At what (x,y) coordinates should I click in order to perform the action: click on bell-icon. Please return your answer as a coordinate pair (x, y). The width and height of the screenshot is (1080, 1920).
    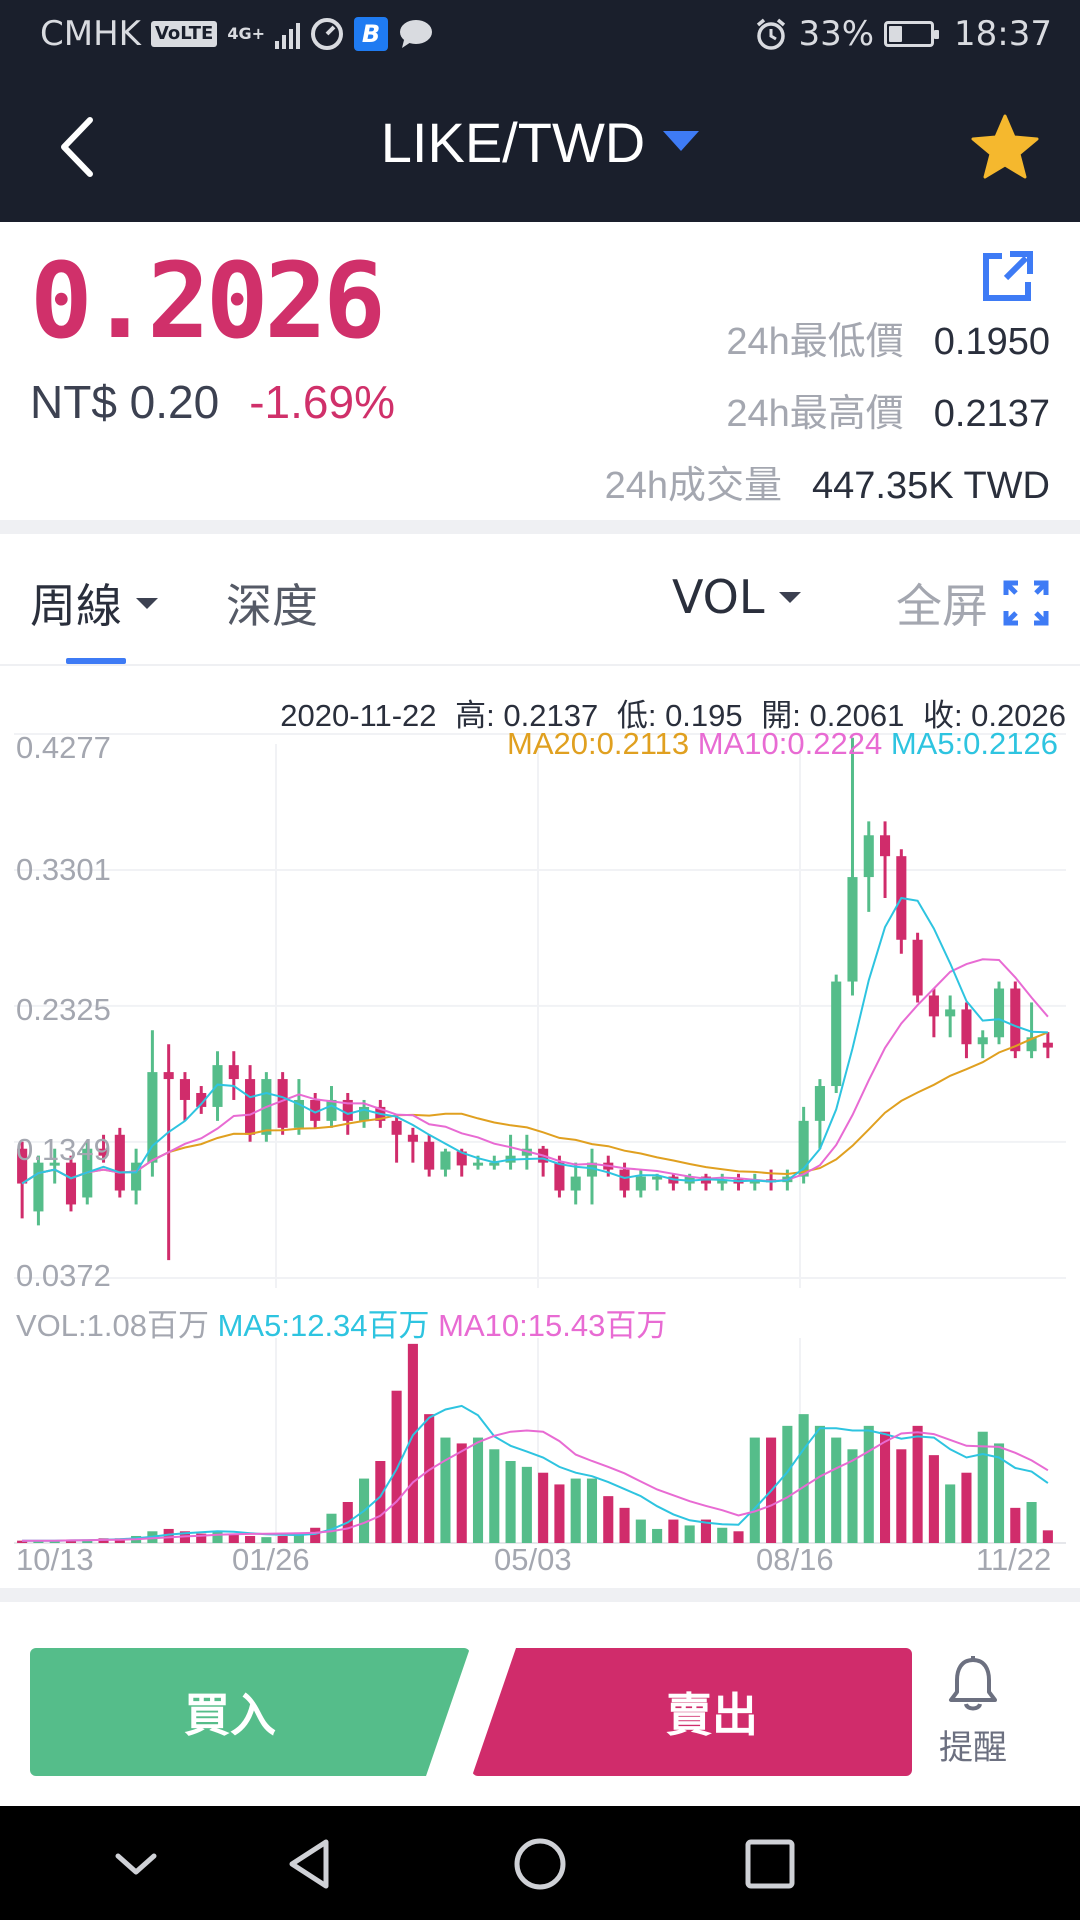
    Looking at the image, I should click on (973, 1683).